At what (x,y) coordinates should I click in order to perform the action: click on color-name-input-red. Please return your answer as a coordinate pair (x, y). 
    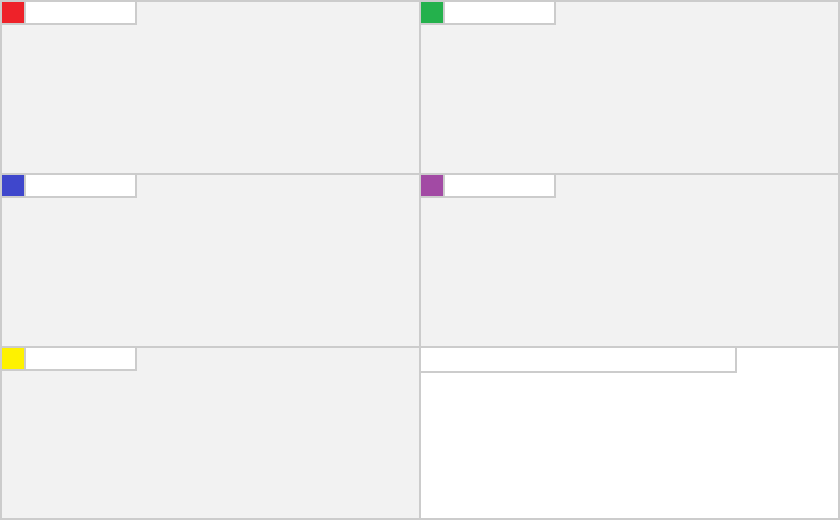
    Looking at the image, I should click on (81, 13).